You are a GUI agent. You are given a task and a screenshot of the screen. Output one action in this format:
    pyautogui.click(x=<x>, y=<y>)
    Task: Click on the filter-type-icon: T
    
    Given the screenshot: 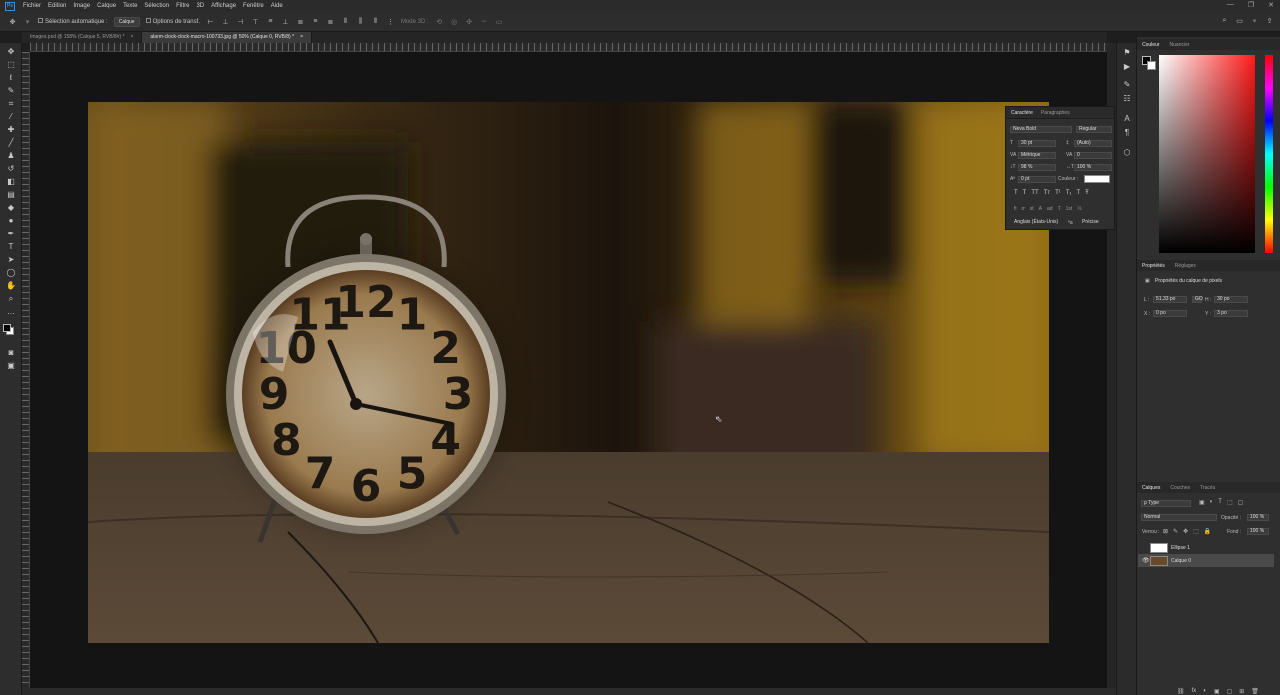 What is the action you would take?
    pyautogui.click(x=1220, y=502)
    